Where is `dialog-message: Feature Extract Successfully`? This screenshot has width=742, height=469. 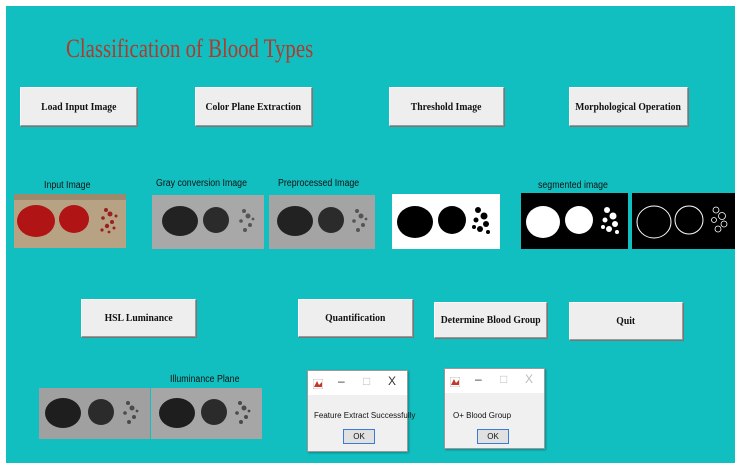 dialog-message: Feature Extract Successfully is located at coordinates (365, 415).